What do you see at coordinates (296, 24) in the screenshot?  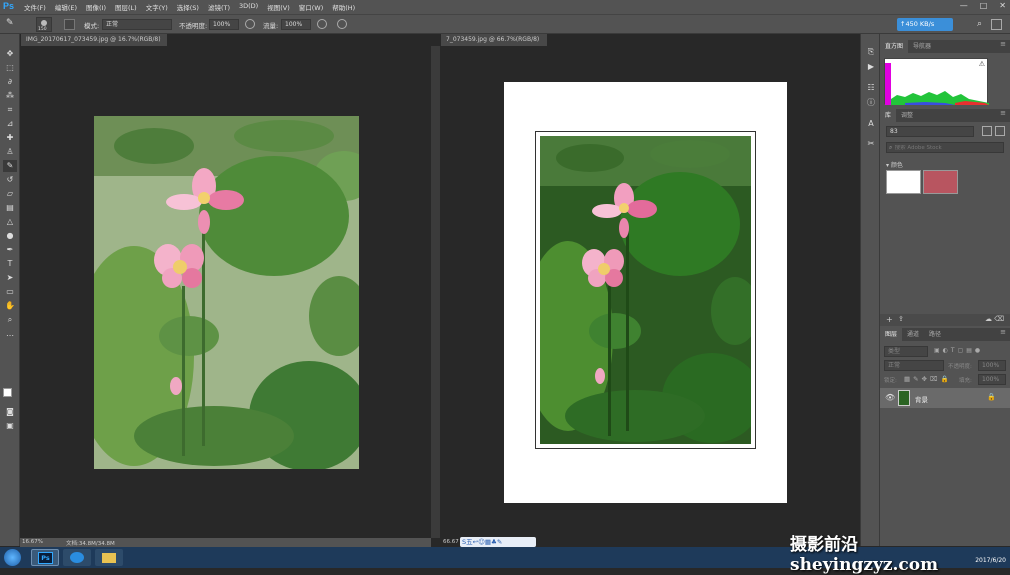 I see `flow-input: 100%` at bounding box center [296, 24].